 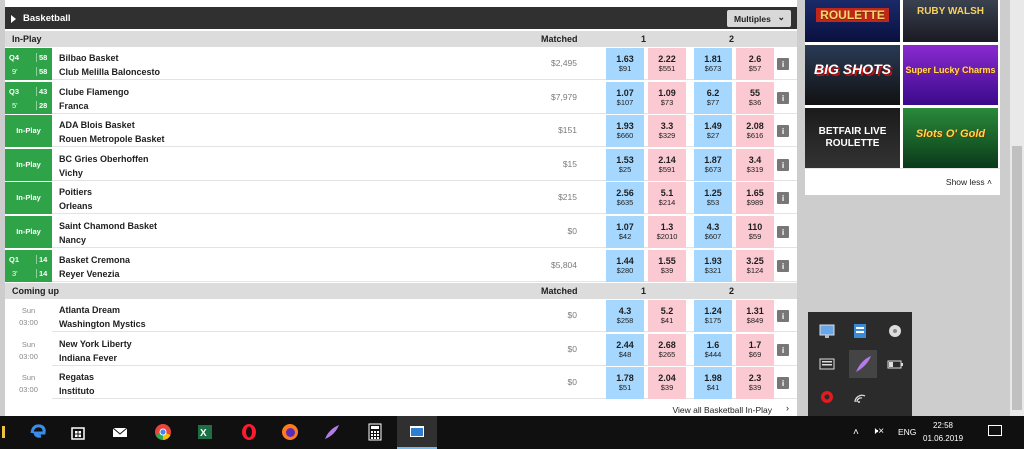 What do you see at coordinates (755, 383) in the screenshot?
I see `lay-odds-button: 2.3 $39` at bounding box center [755, 383].